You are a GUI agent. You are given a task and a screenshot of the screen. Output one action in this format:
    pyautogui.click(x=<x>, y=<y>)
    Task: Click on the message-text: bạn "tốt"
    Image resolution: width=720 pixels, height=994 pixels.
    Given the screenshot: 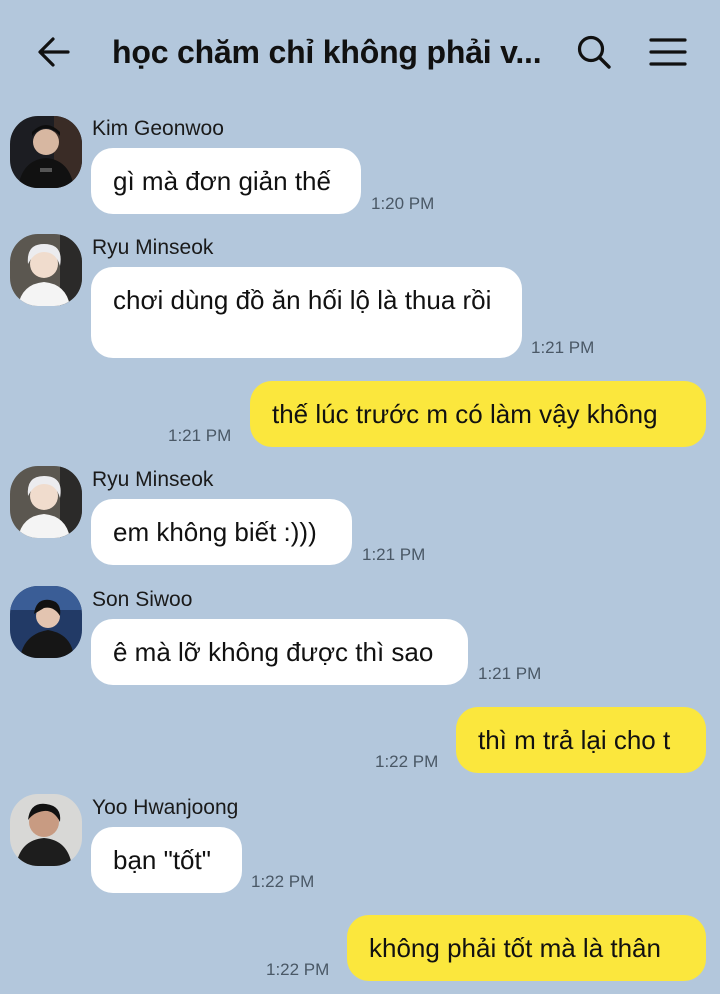 What is the action you would take?
    pyautogui.click(x=162, y=860)
    